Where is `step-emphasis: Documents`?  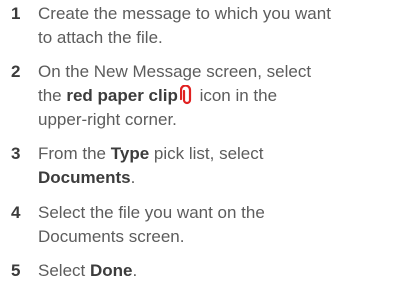 step-emphasis: Documents is located at coordinates (84, 177).